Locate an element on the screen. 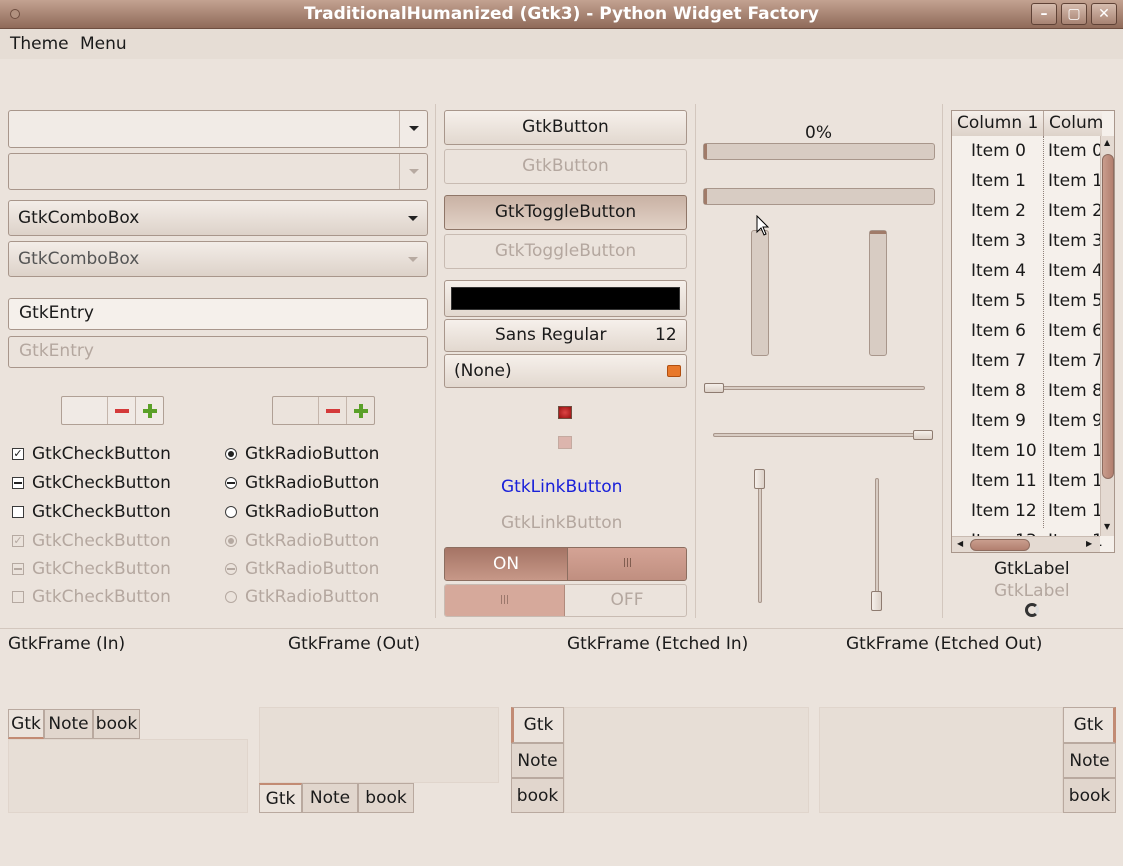  minimize-button: – is located at coordinates (1044, 14).